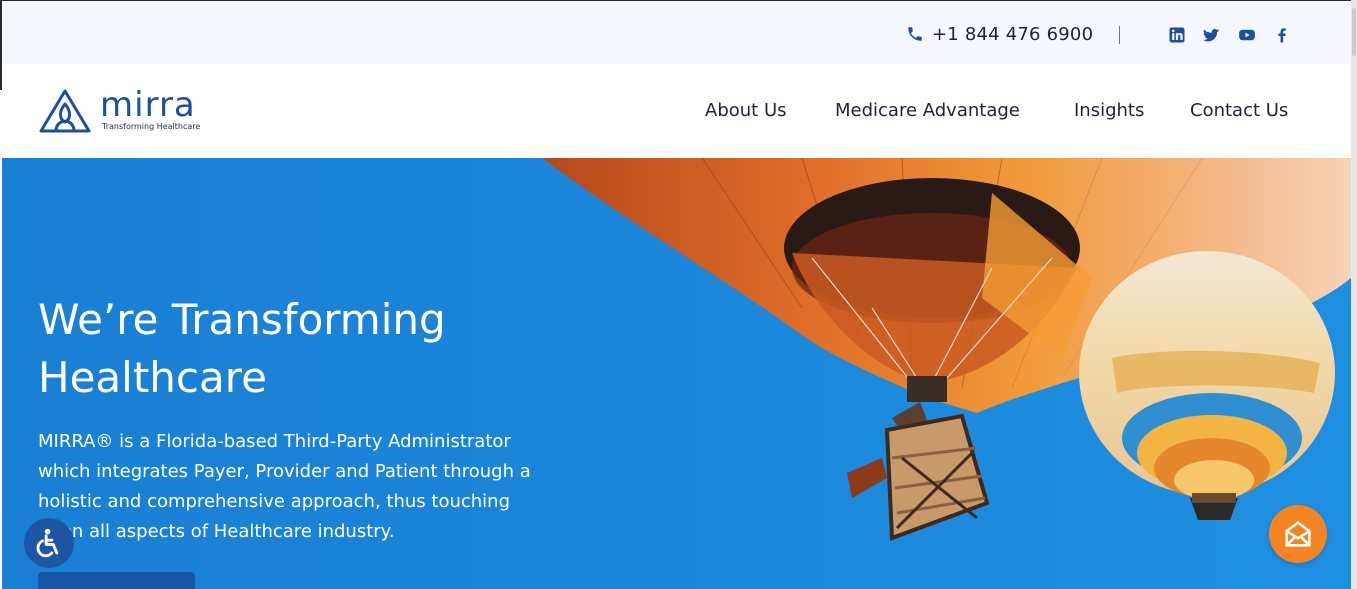 The height and width of the screenshot is (589, 1357). I want to click on phone-contact: +1 844 476 6900, so click(999, 34).